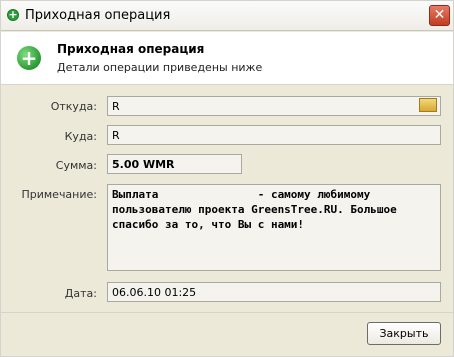 The image size is (454, 357). Describe the element at coordinates (131, 49) in the screenshot. I see `header-title: Приходная операция` at that location.